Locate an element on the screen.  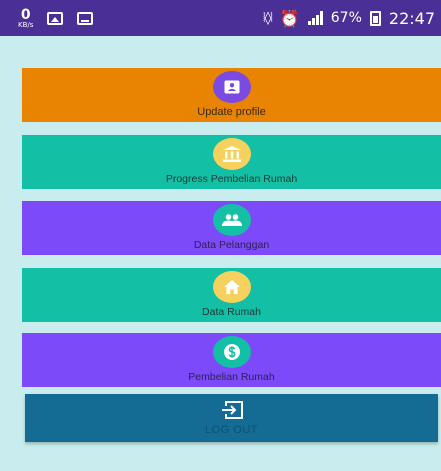
network-speed: 0 KB/s is located at coordinates (25, 18).